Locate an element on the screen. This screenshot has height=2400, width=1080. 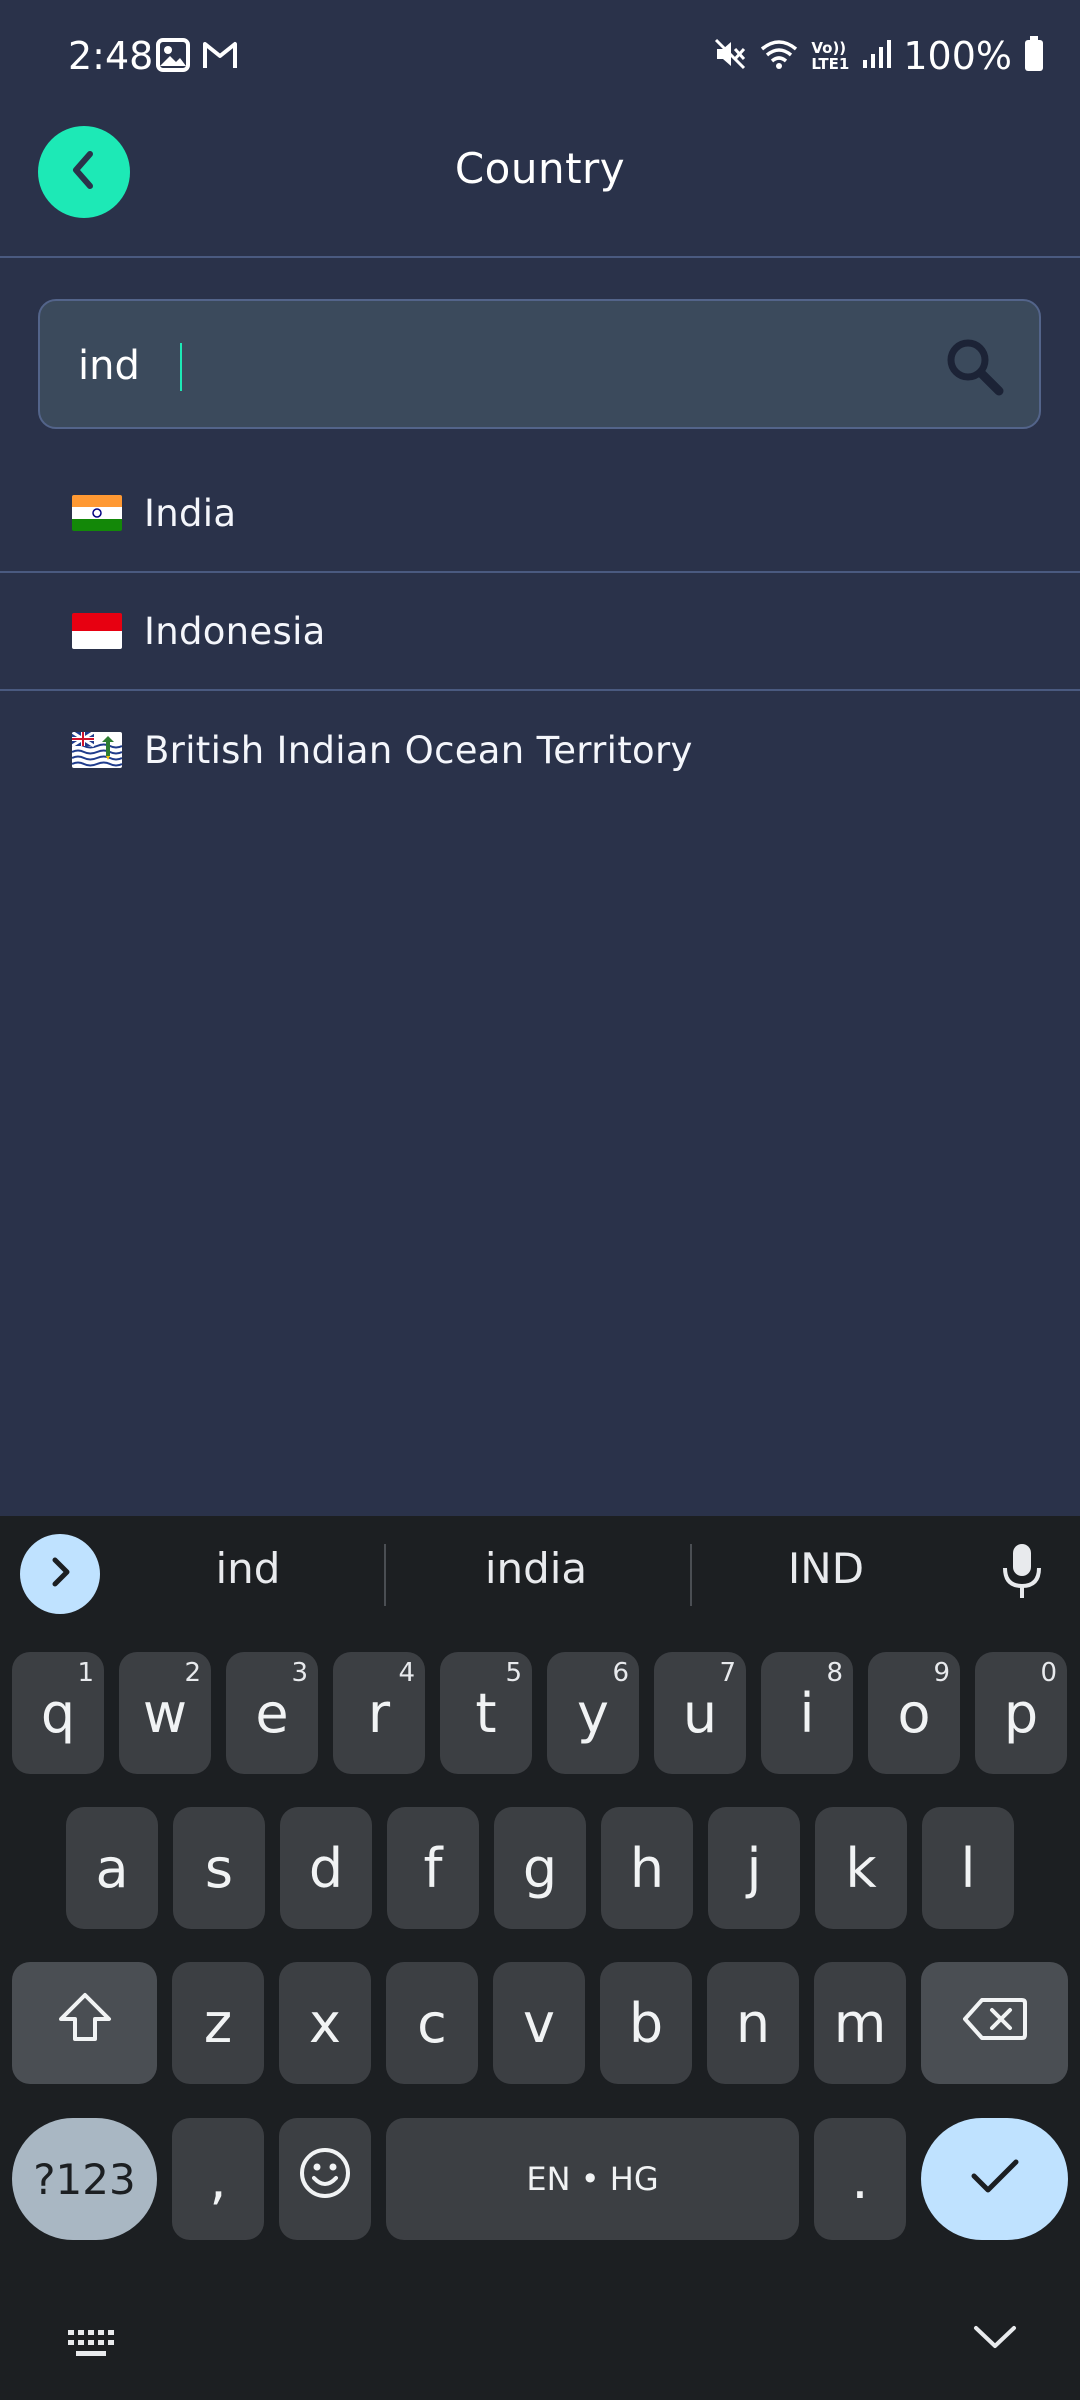
result-label: Indonesia is located at coordinates (235, 631).